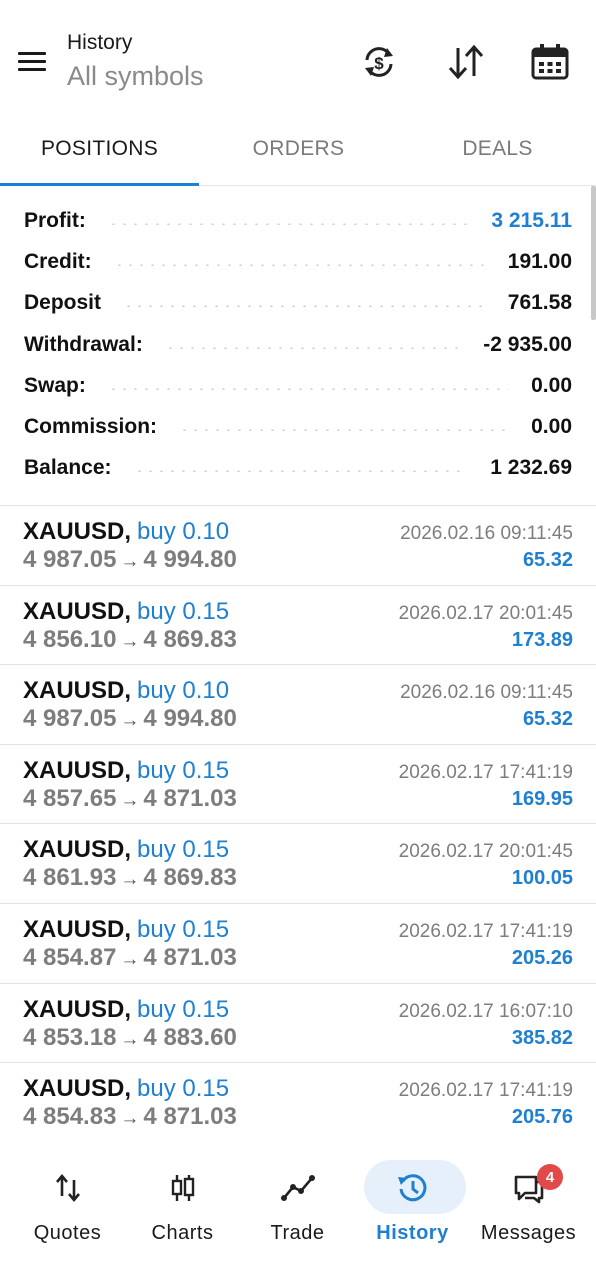 Image resolution: width=596 pixels, height=1280 pixels. I want to click on summary-label: Commission:, so click(91, 427).